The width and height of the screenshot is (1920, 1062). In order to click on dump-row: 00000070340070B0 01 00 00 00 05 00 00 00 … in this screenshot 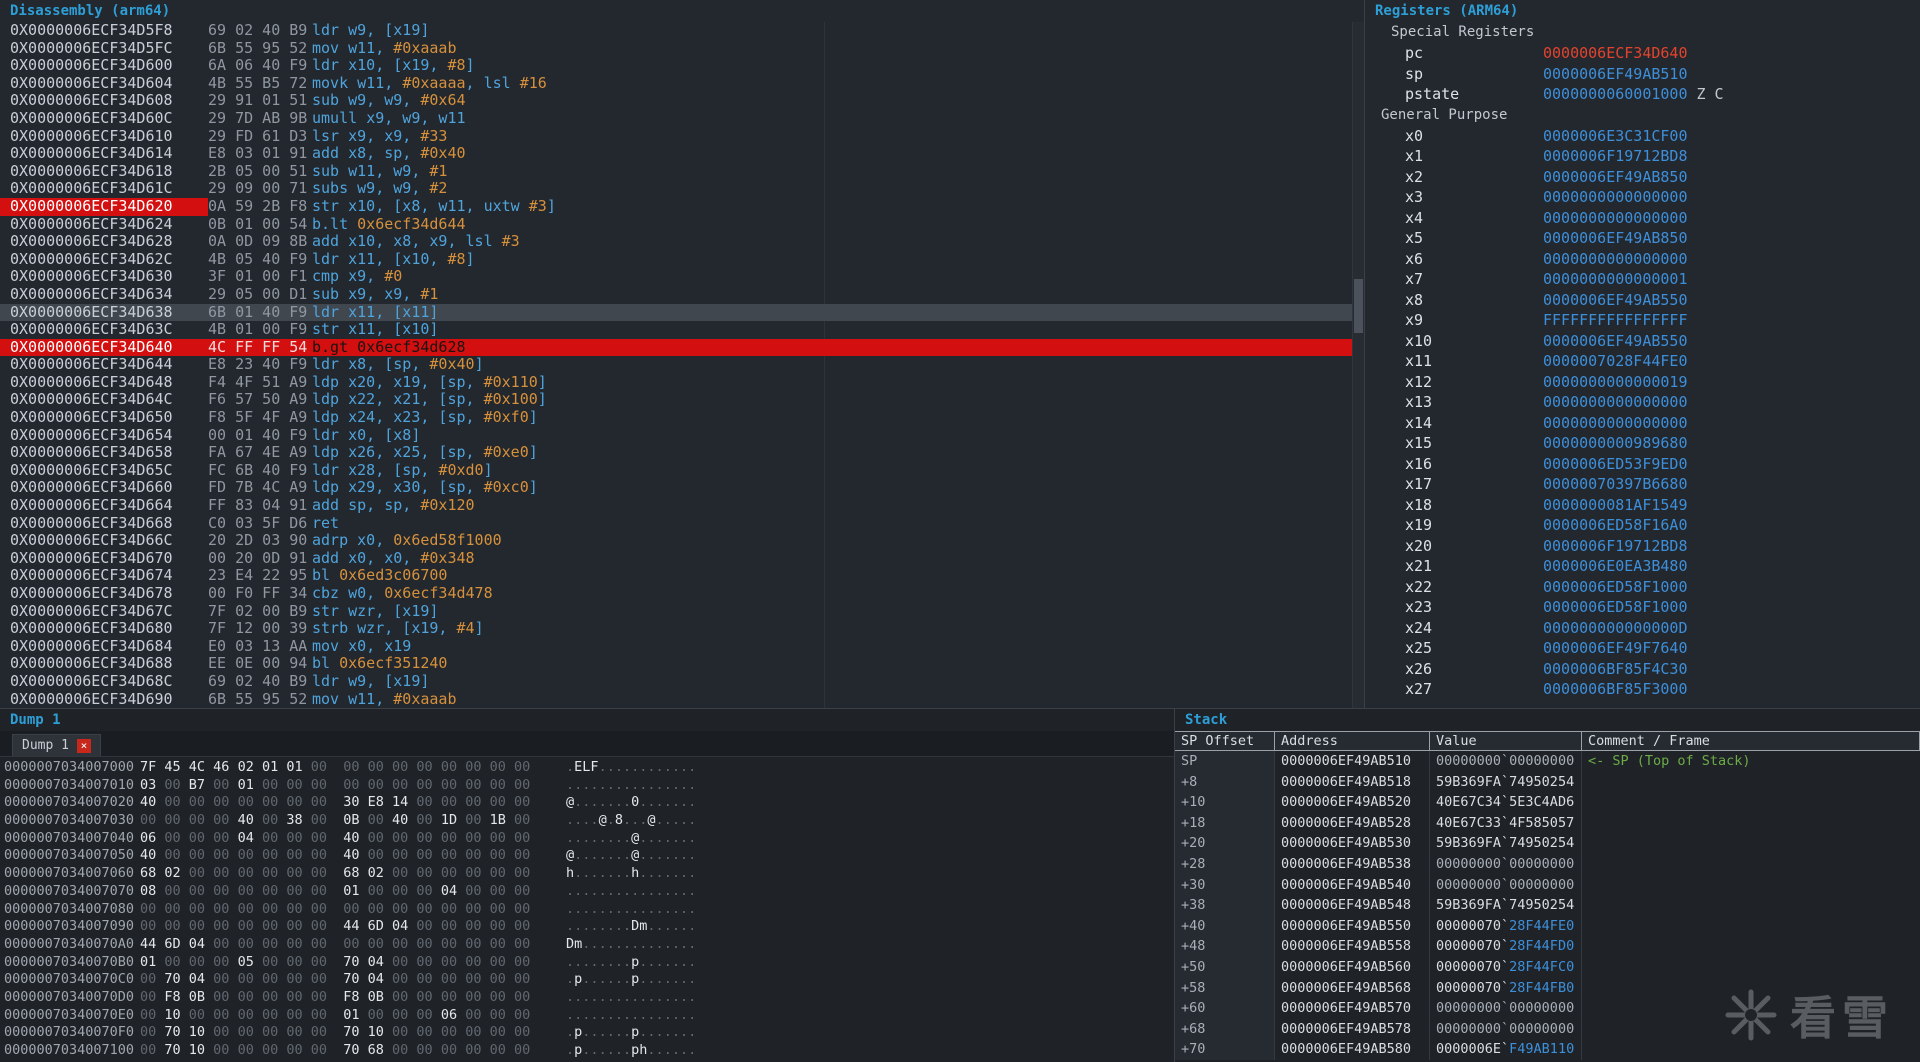, I will do `click(587, 963)`.